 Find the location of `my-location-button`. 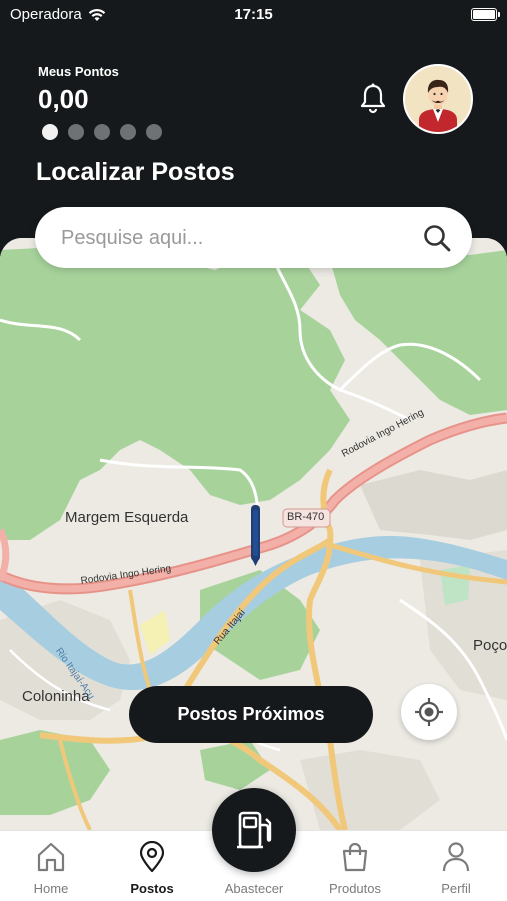

my-location-button is located at coordinates (429, 712).